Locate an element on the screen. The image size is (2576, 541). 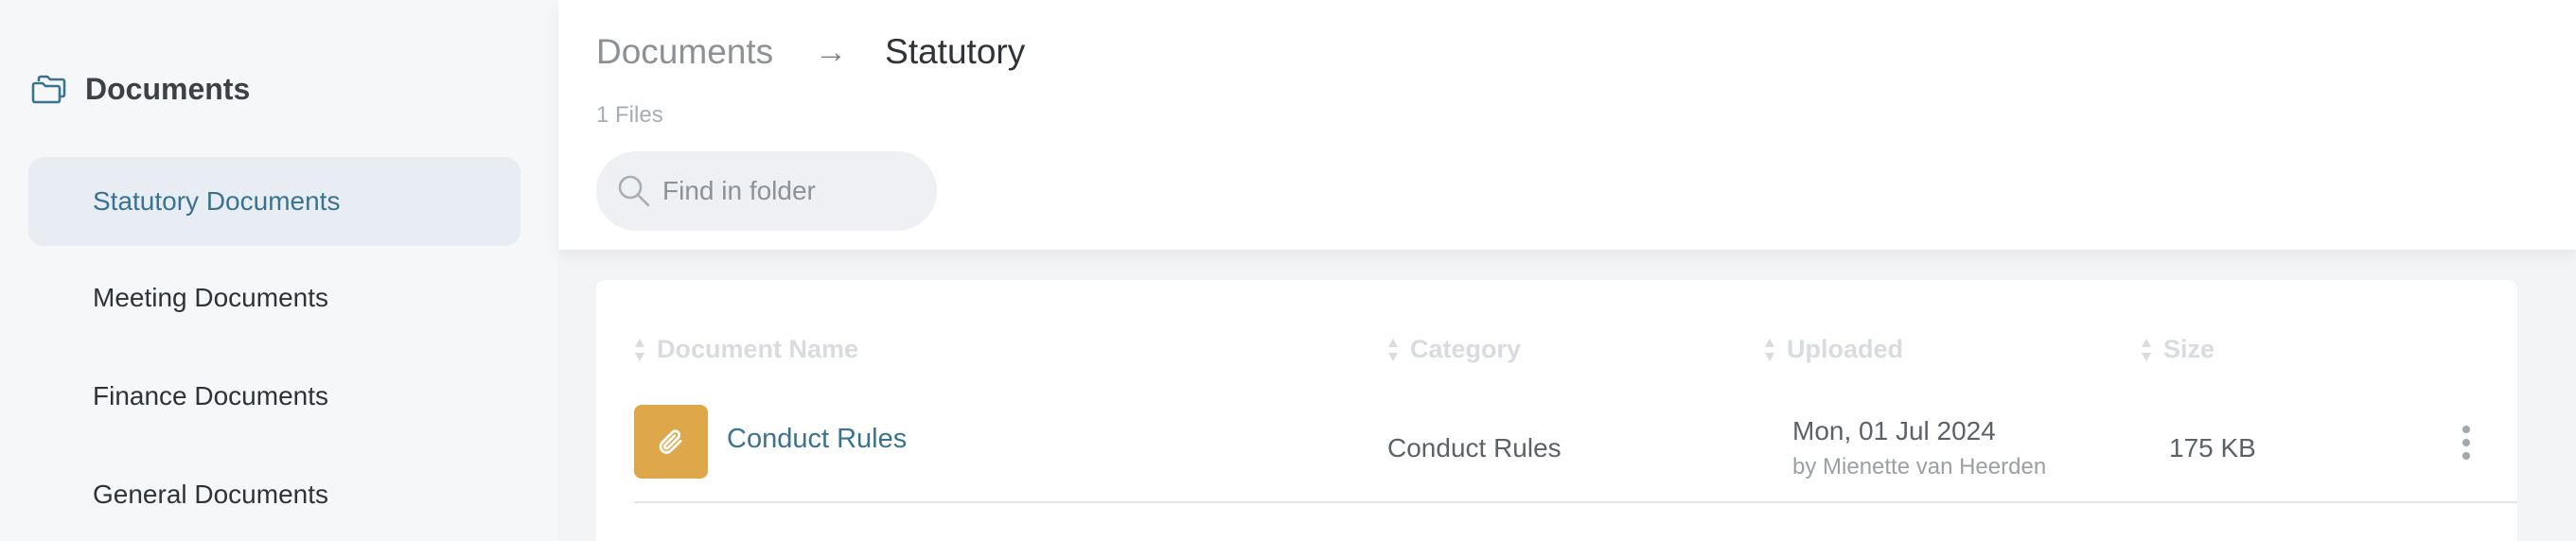
sidebar-title: Documents is located at coordinates (168, 89).